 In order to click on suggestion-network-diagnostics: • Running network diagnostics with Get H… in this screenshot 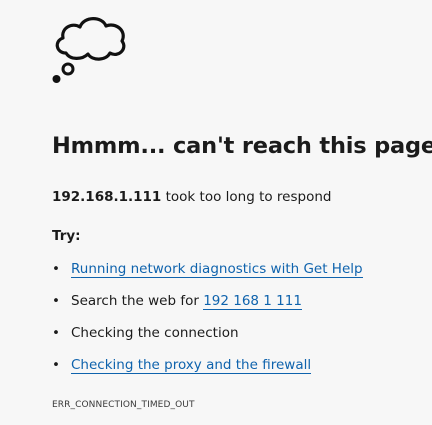, I will do `click(237, 275)`.